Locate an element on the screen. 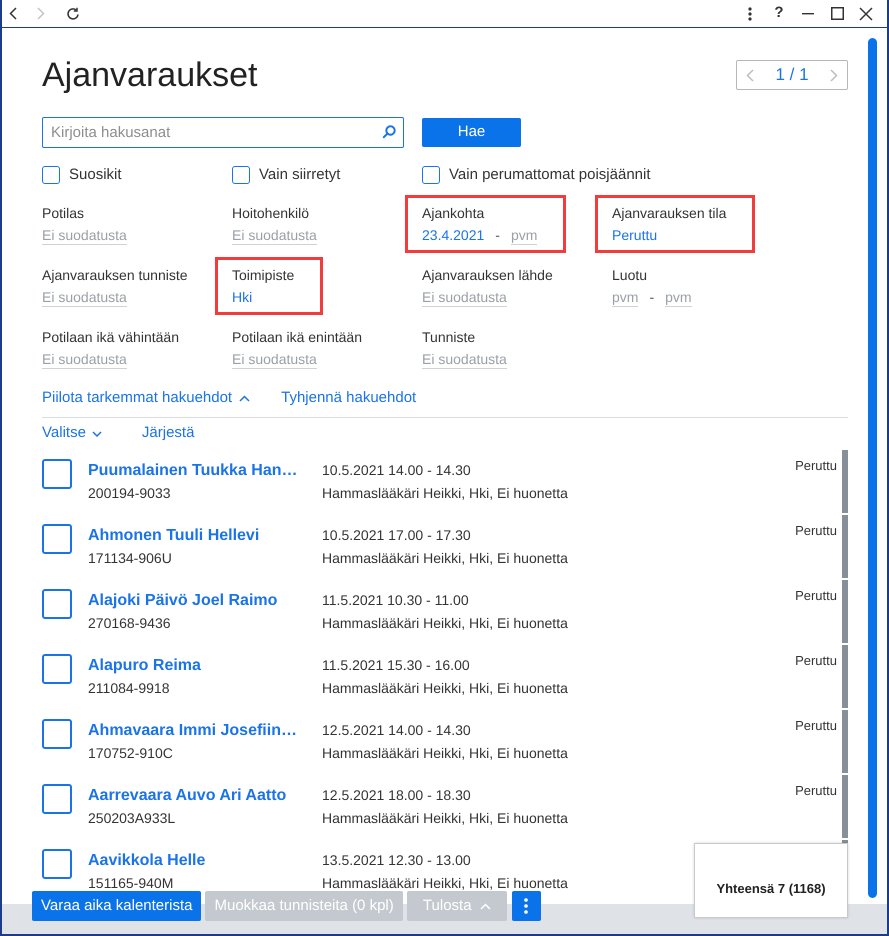 The image size is (889, 936). back-icon is located at coordinates (13, 13).